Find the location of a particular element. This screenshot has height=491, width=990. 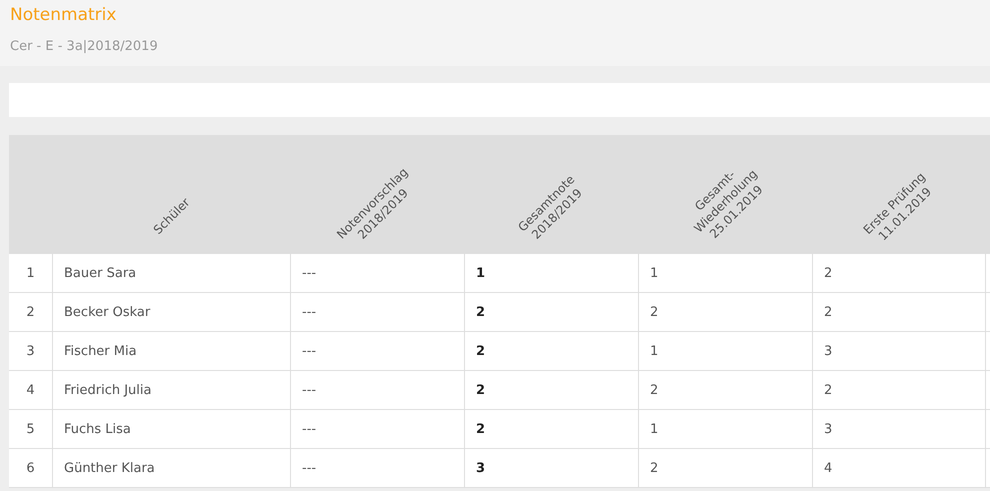

table-cell: Bauer Sara is located at coordinates (171, 273).